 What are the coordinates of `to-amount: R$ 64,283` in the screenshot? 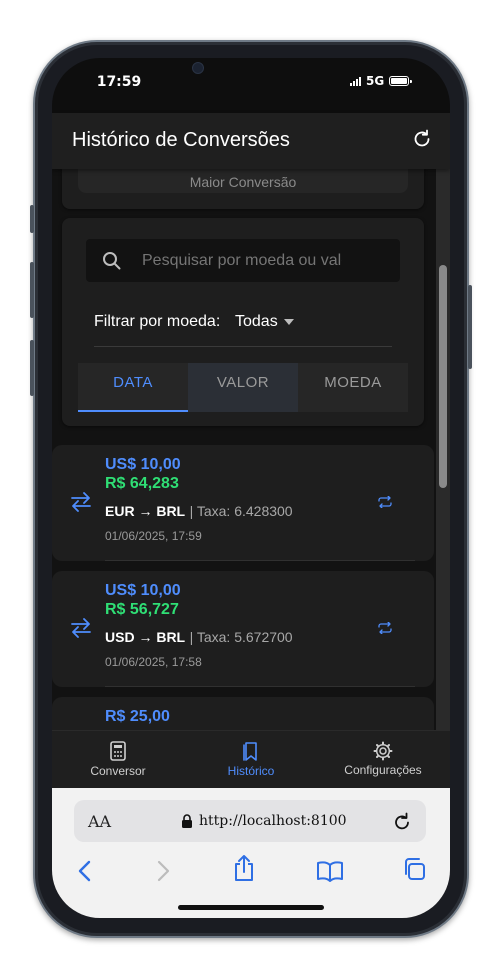 It's located at (142, 483).